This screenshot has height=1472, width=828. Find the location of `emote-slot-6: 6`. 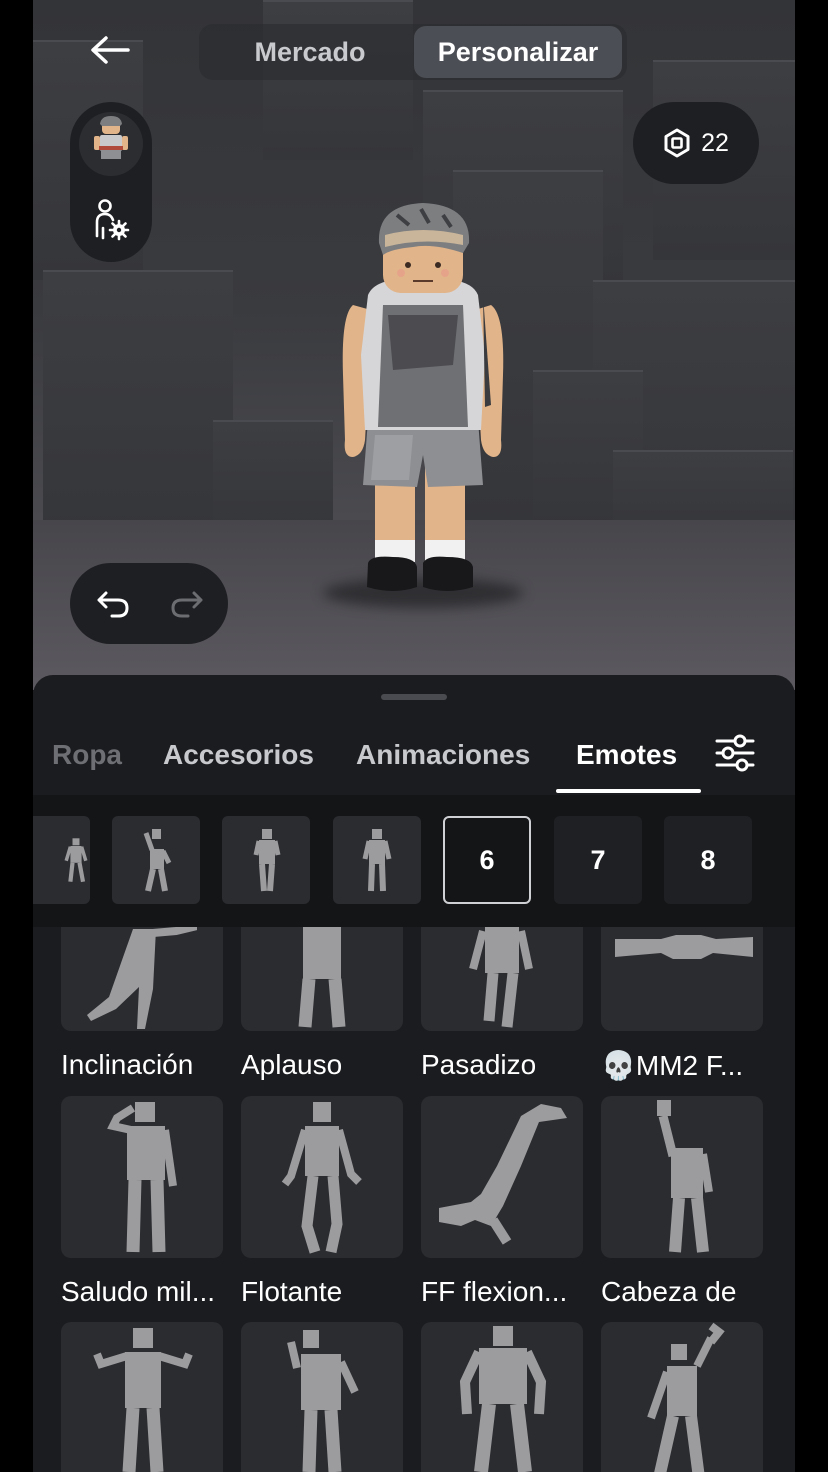

emote-slot-6: 6 is located at coordinates (487, 860).